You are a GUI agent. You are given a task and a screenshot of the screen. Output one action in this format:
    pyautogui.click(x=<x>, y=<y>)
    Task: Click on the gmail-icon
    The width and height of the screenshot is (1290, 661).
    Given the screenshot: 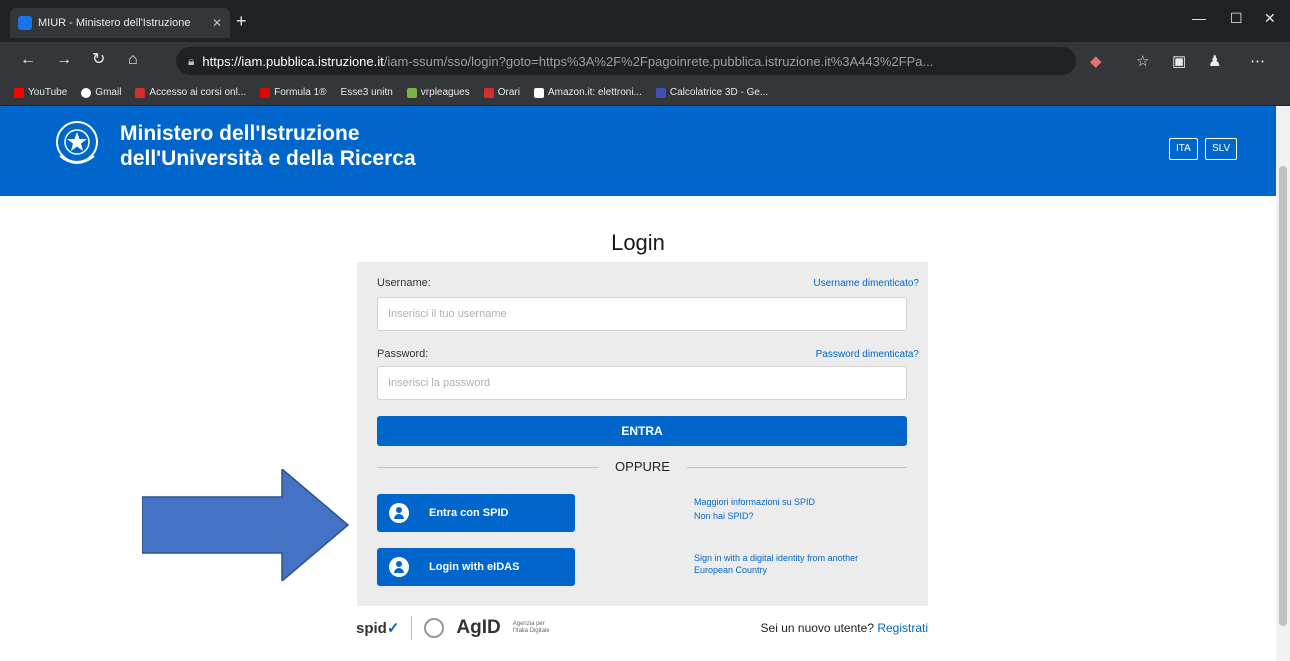 What is the action you would take?
    pyautogui.click(x=86, y=92)
    